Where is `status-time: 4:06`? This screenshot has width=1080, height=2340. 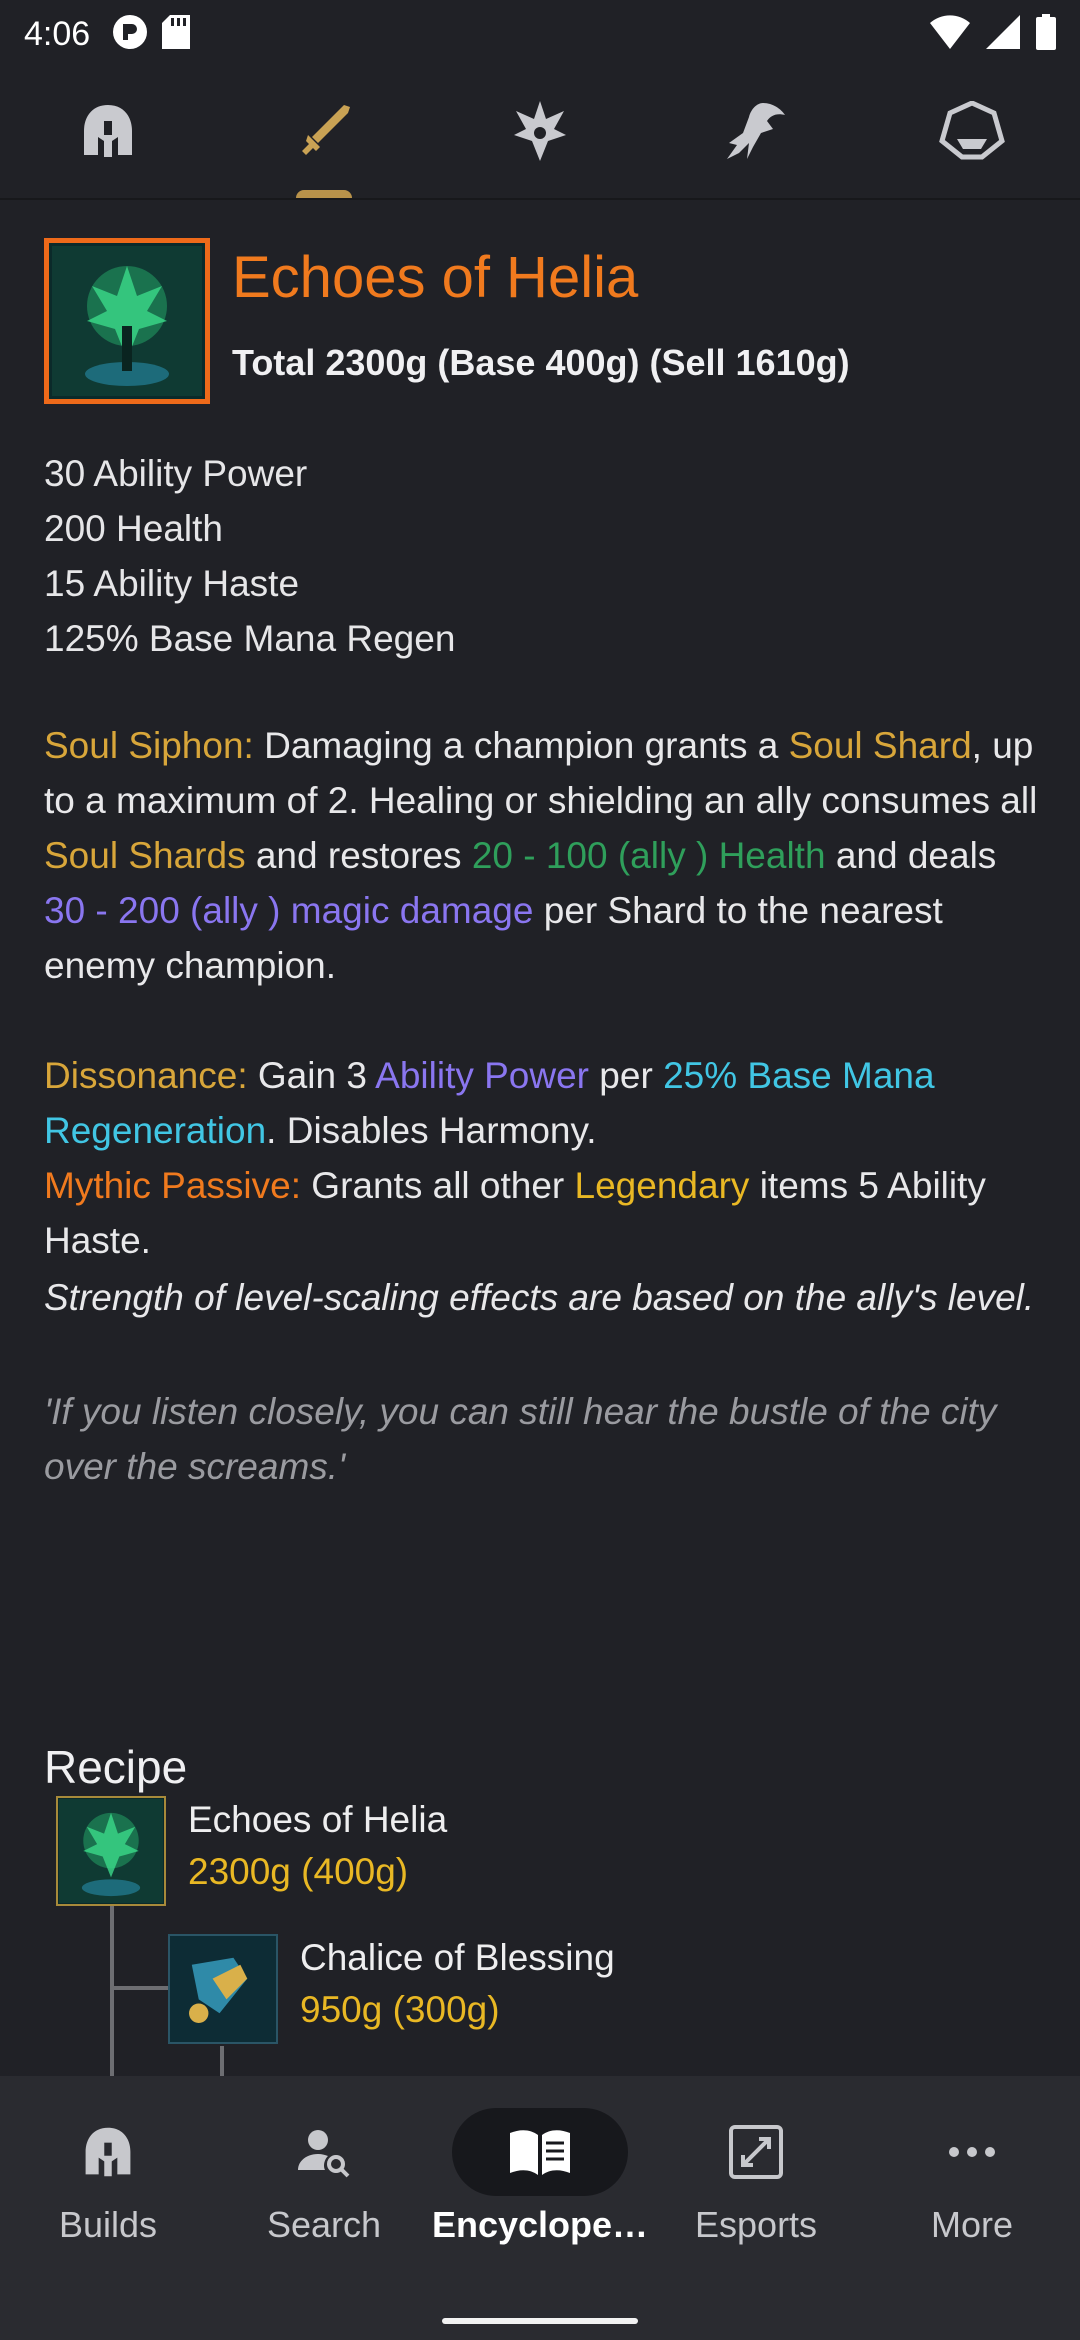
status-time: 4:06 is located at coordinates (57, 33).